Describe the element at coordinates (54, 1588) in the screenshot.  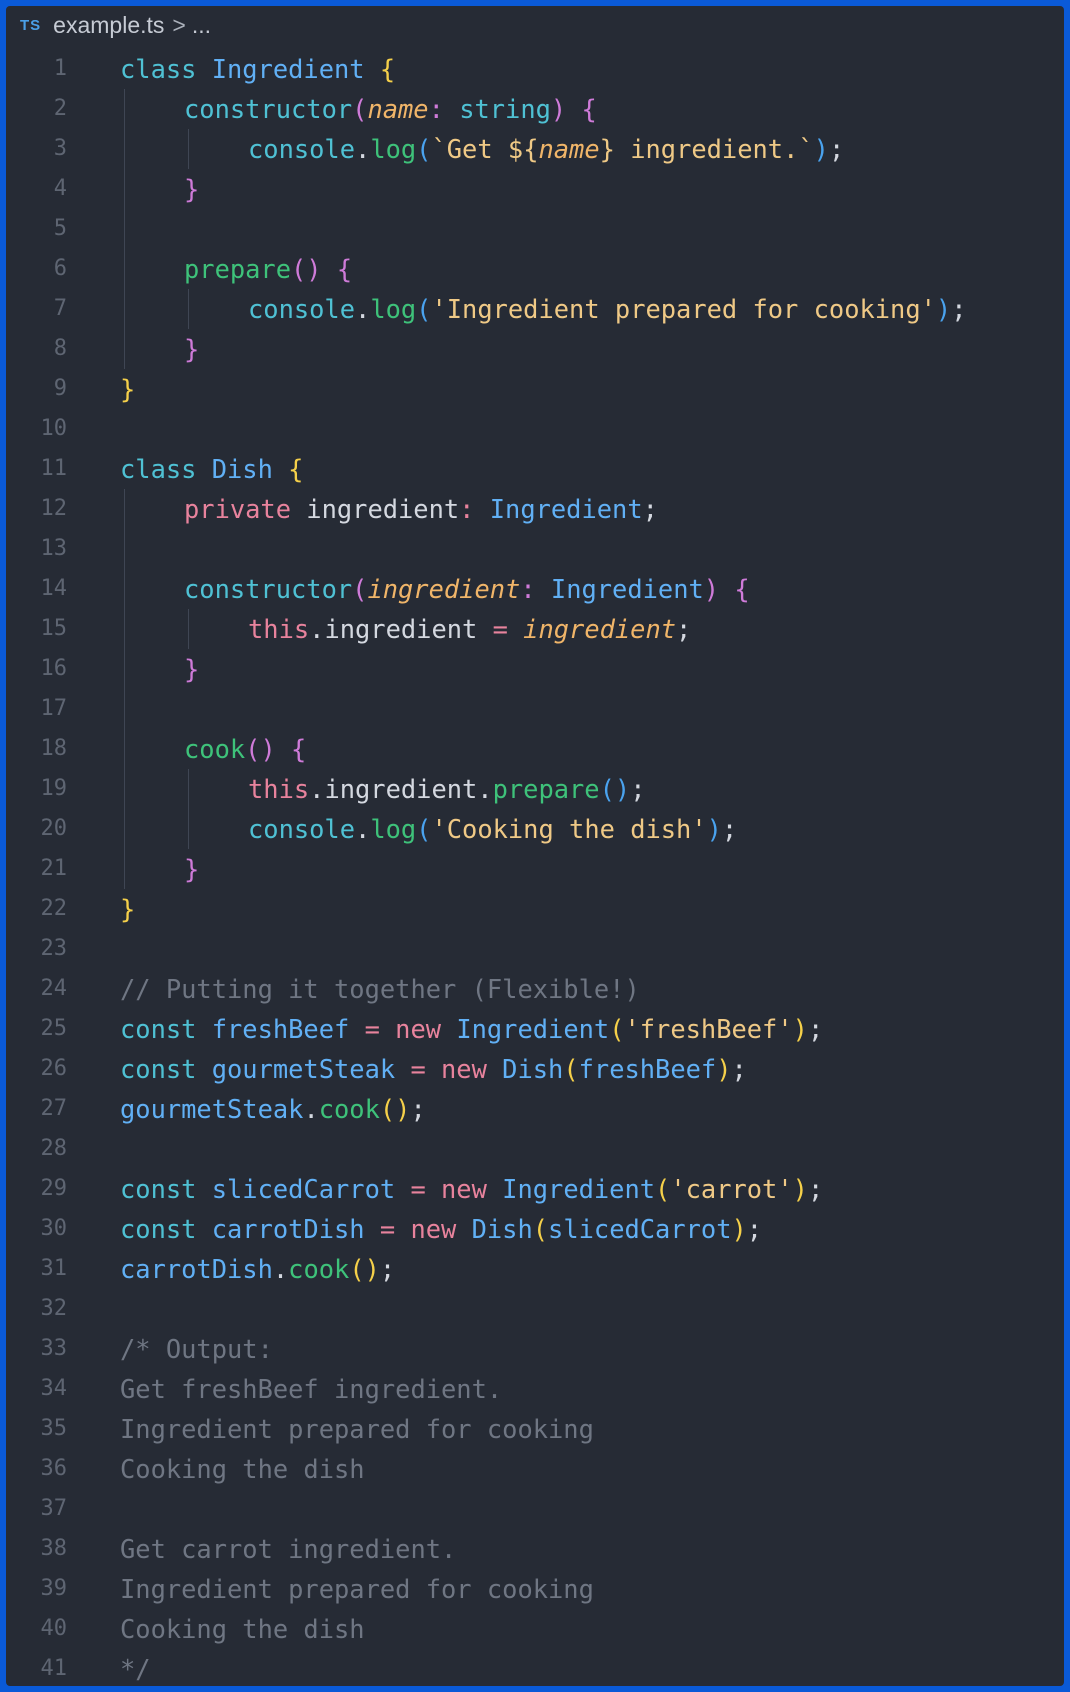
I see `line-number: 39` at that location.